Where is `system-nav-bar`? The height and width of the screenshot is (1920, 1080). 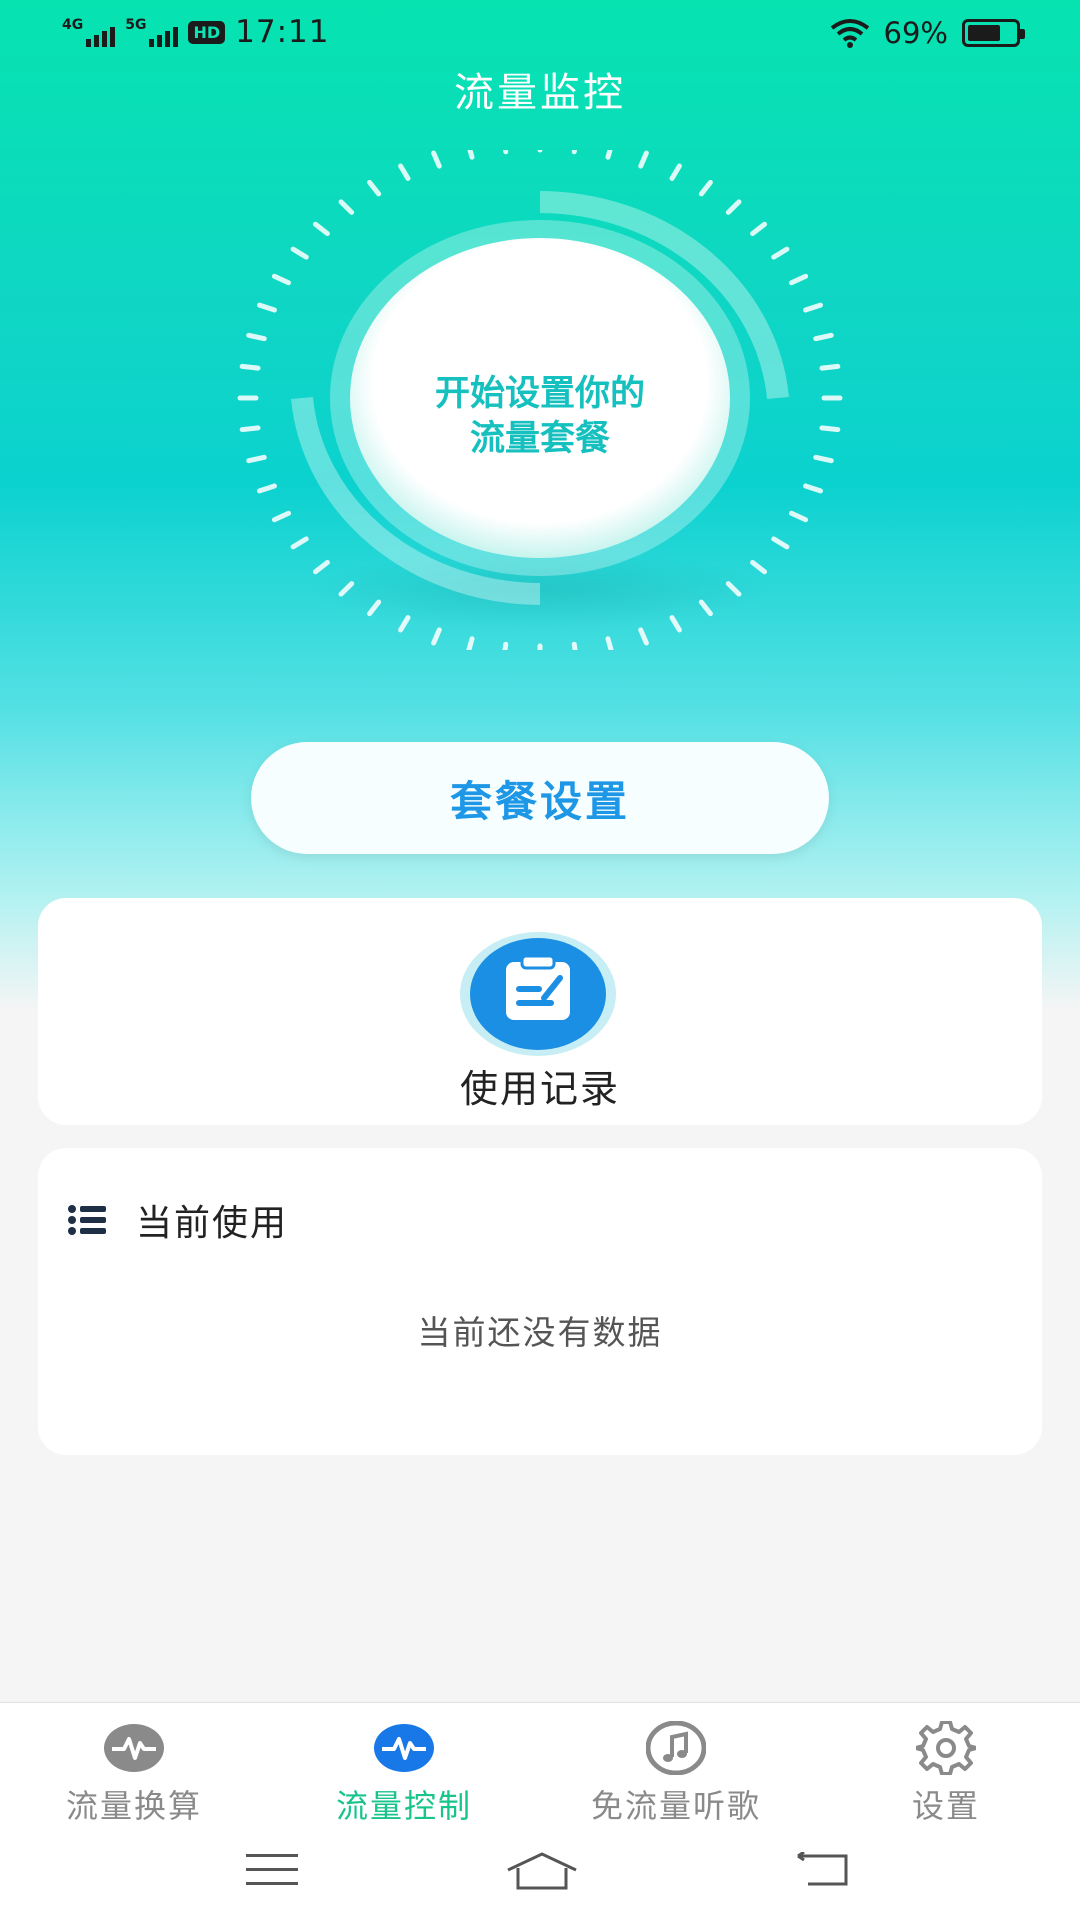 system-nav-bar is located at coordinates (540, 1872).